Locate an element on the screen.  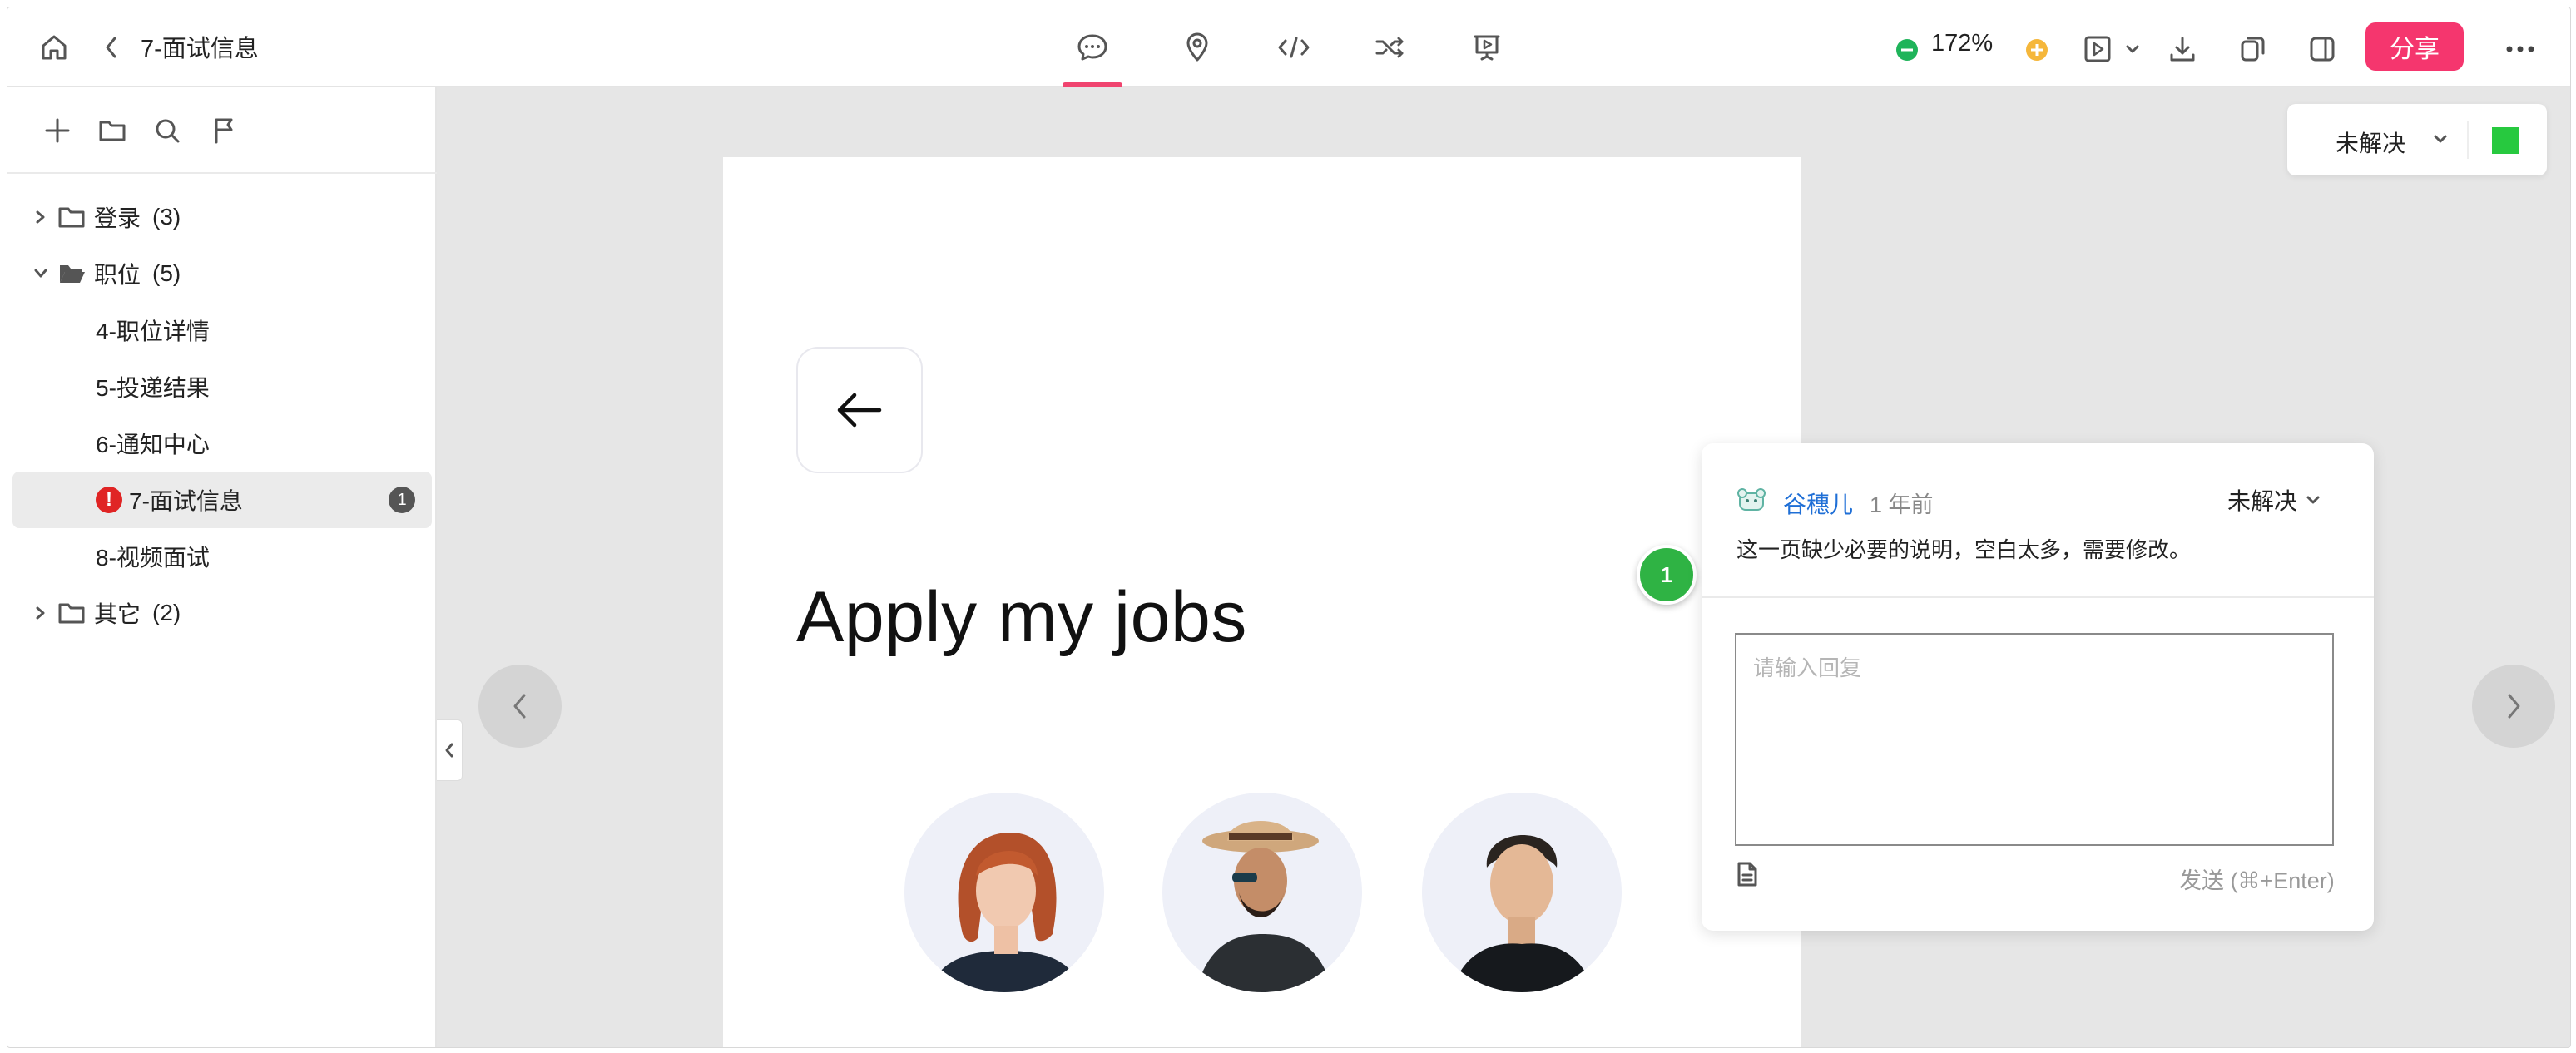
sidebar-collapse-button is located at coordinates (450, 750).